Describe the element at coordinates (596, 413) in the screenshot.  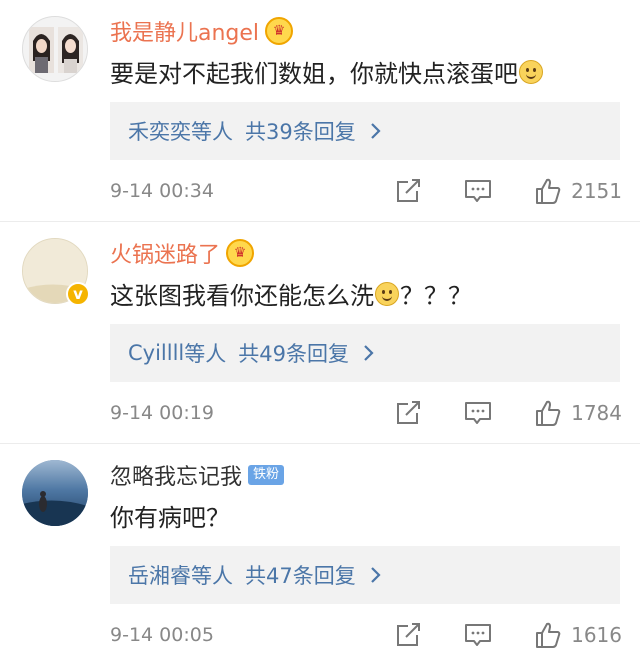
I see `like-count: 1784` at that location.